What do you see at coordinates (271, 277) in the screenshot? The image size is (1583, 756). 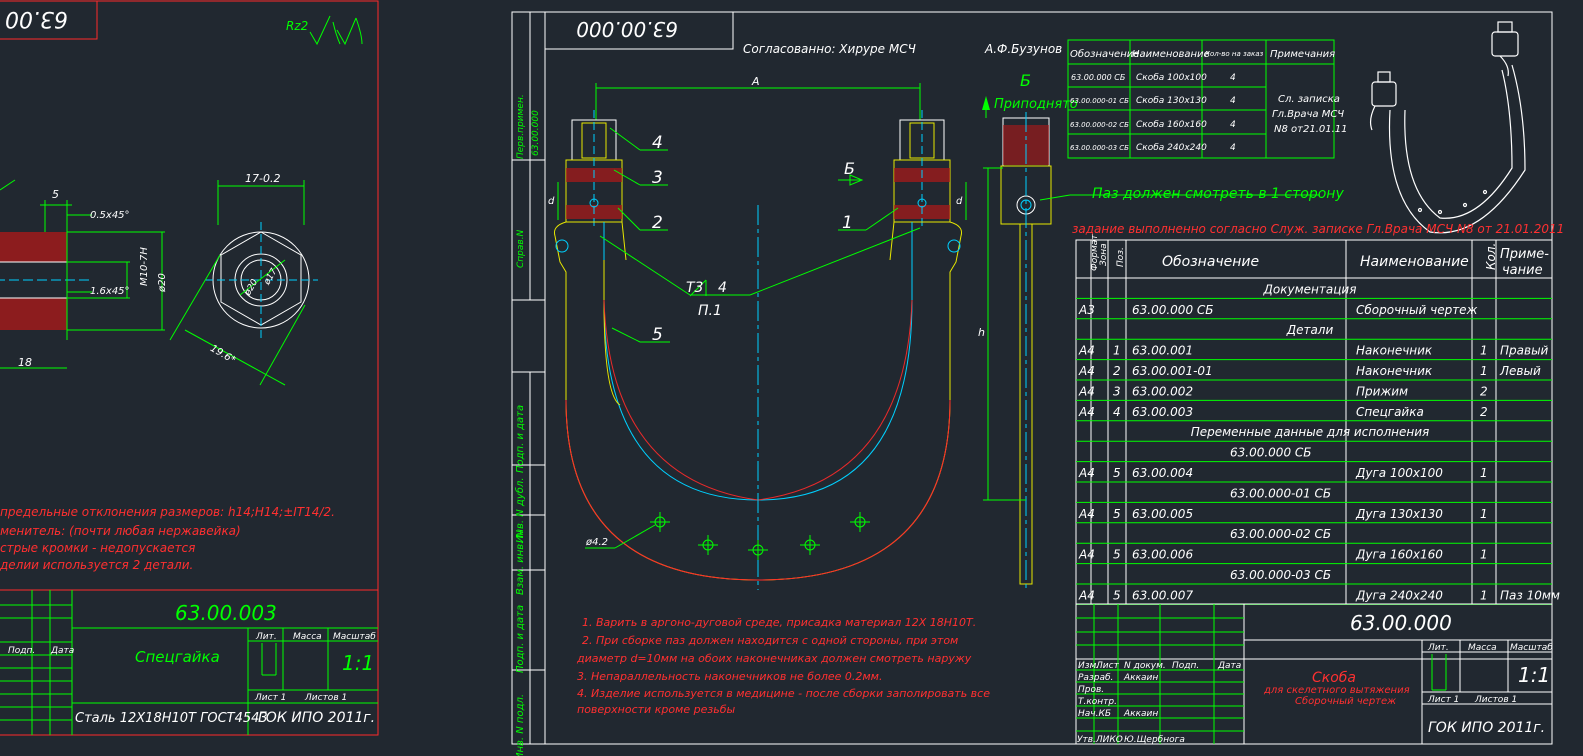 I see `dim-c17: ø17` at bounding box center [271, 277].